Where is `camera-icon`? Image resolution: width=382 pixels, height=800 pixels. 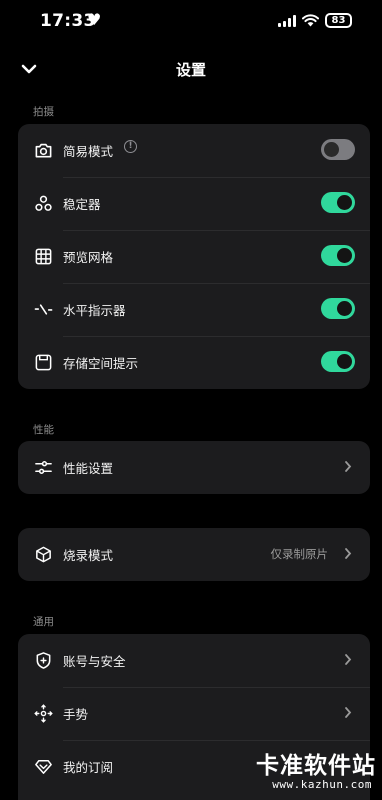 camera-icon is located at coordinates (43, 150).